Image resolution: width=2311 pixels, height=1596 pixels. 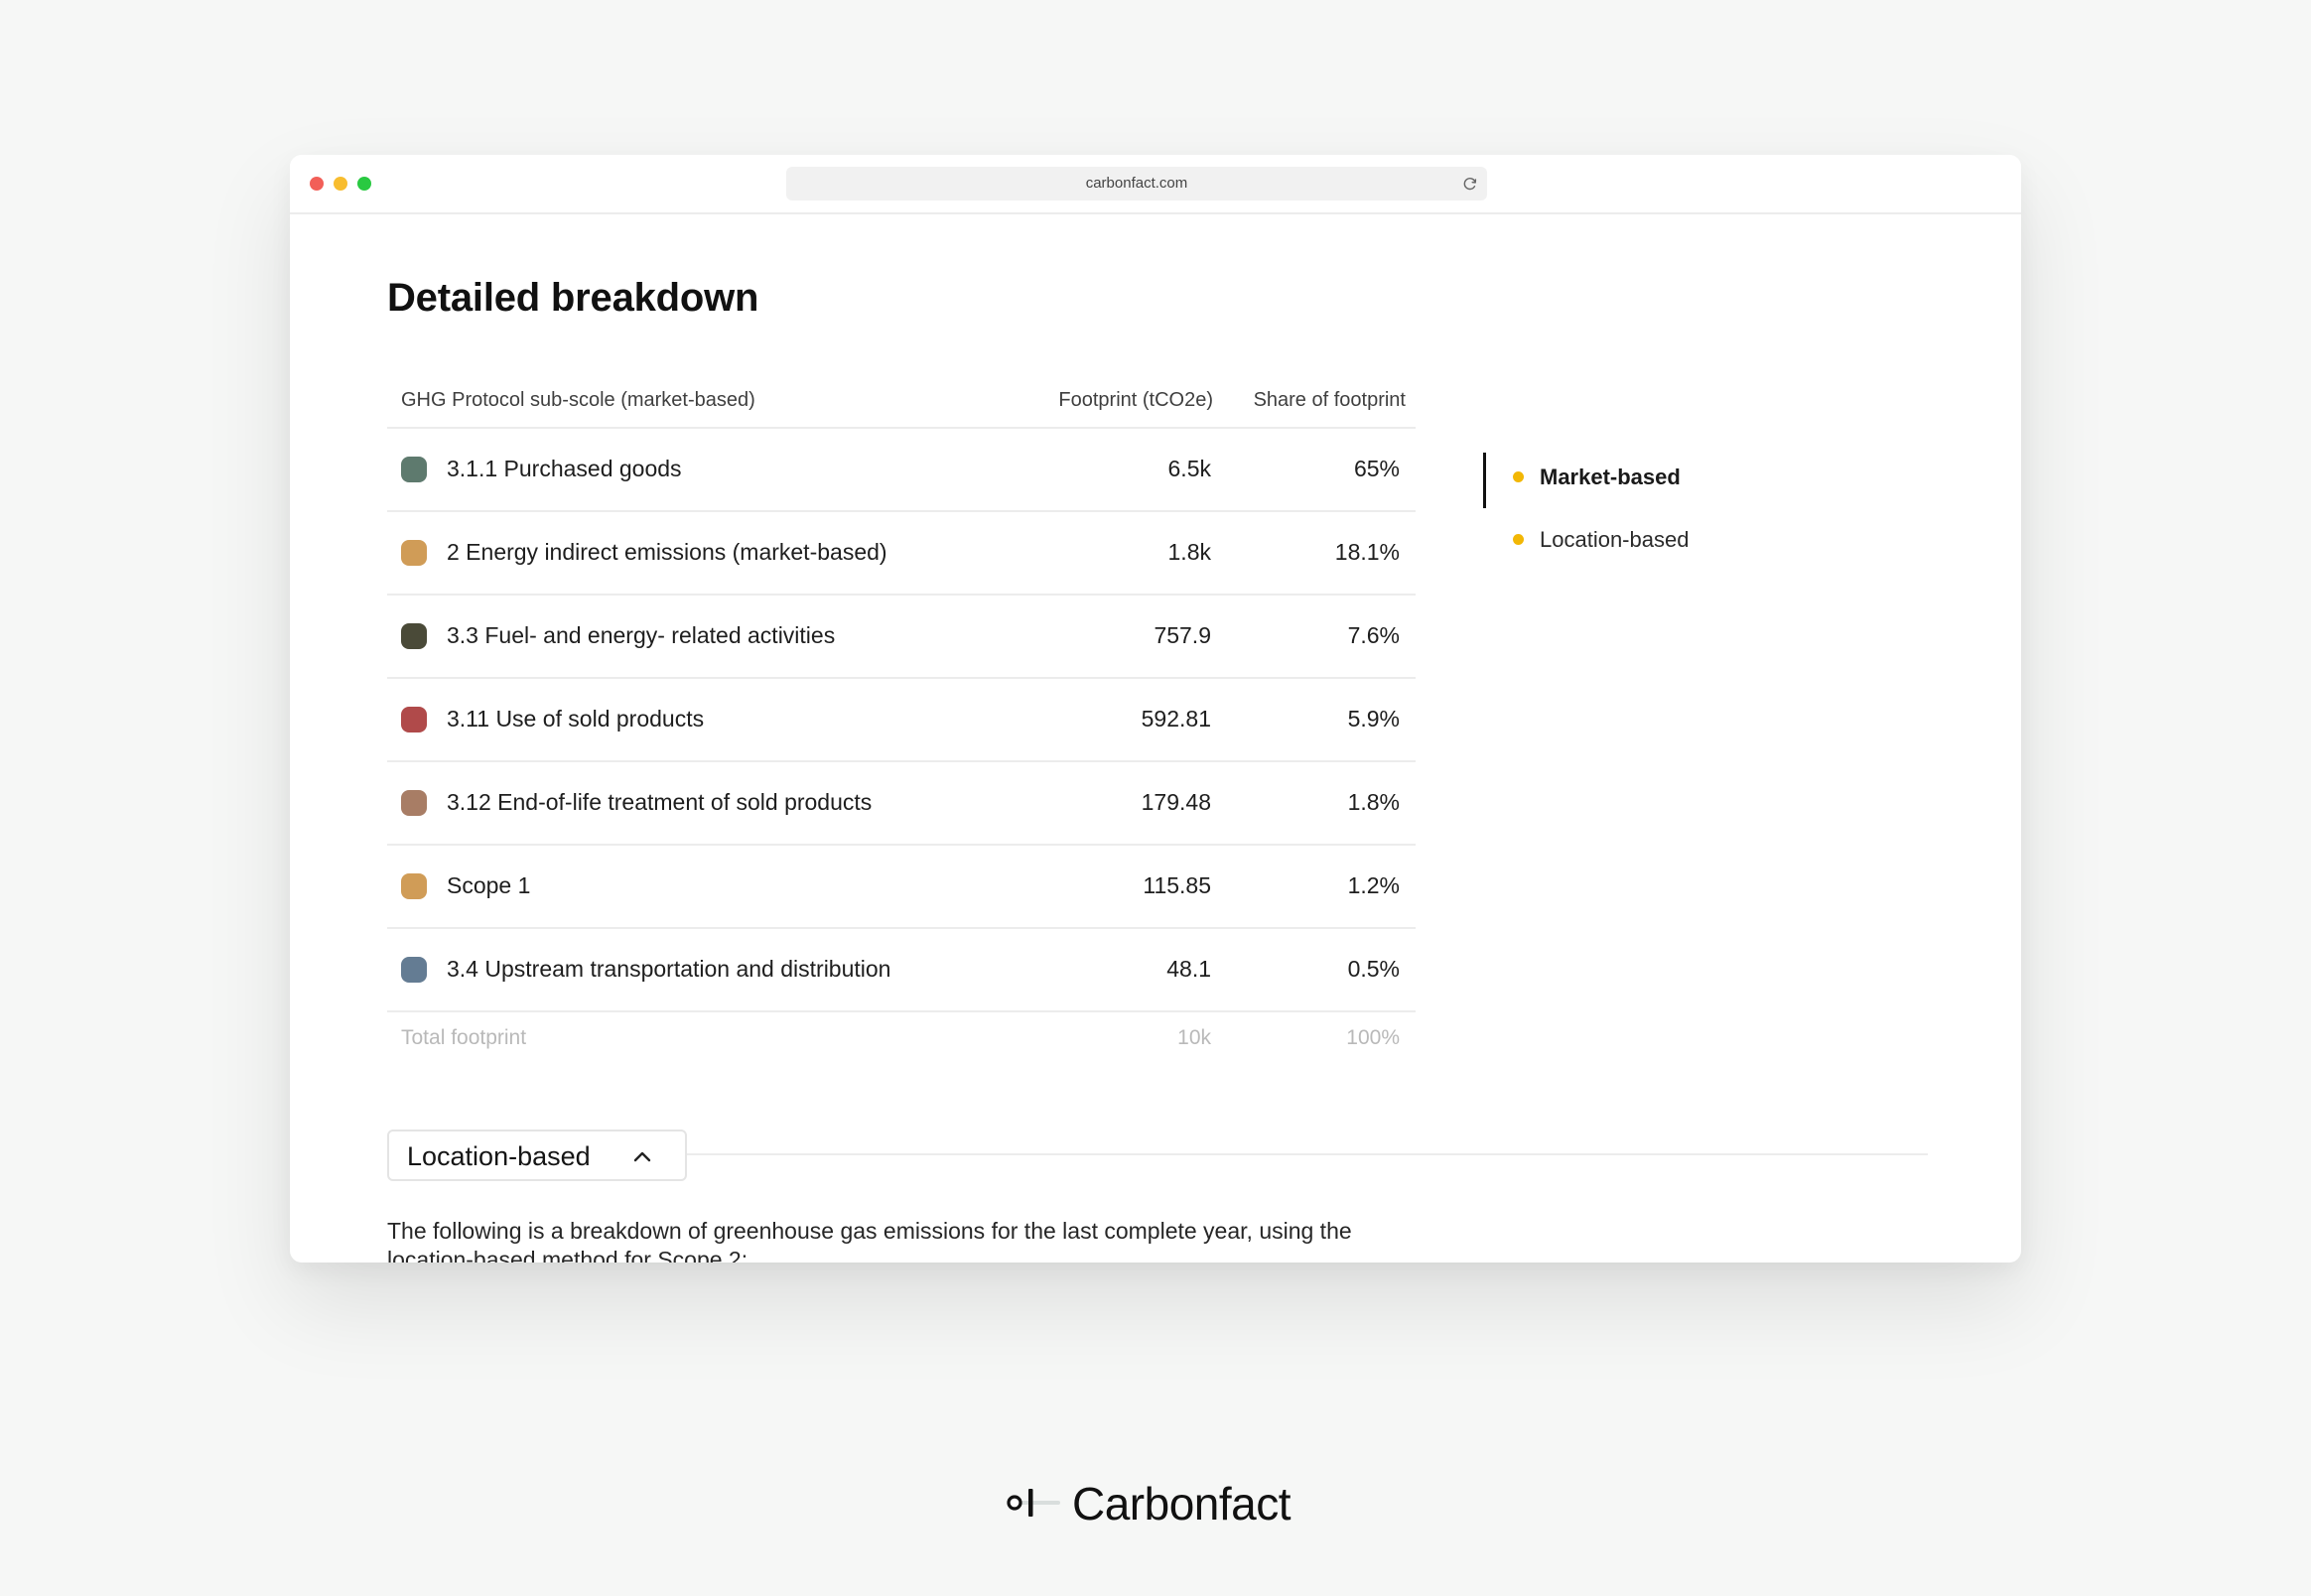 What do you see at coordinates (464, 1037) in the screenshot?
I see `total-label: Total footprint` at bounding box center [464, 1037].